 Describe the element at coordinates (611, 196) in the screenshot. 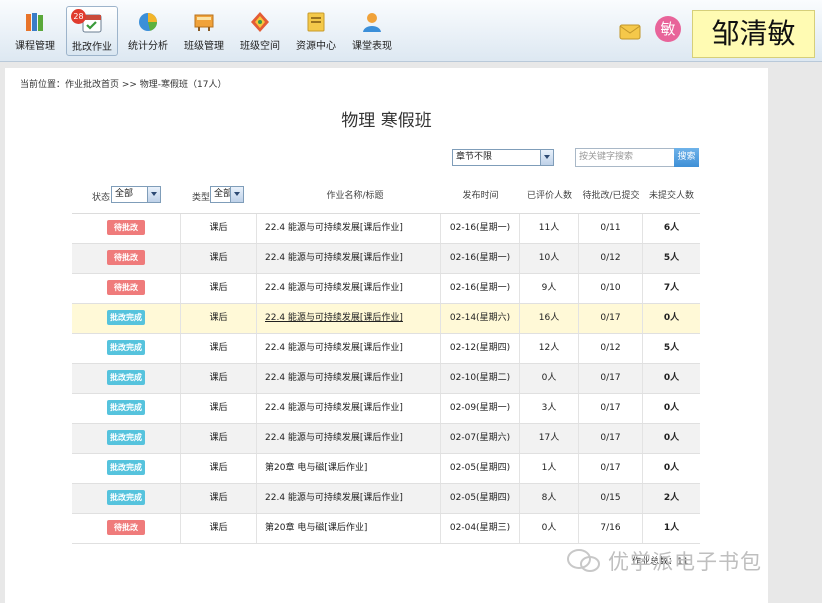

I see `col-header-pending: 待批改/已提交` at that location.